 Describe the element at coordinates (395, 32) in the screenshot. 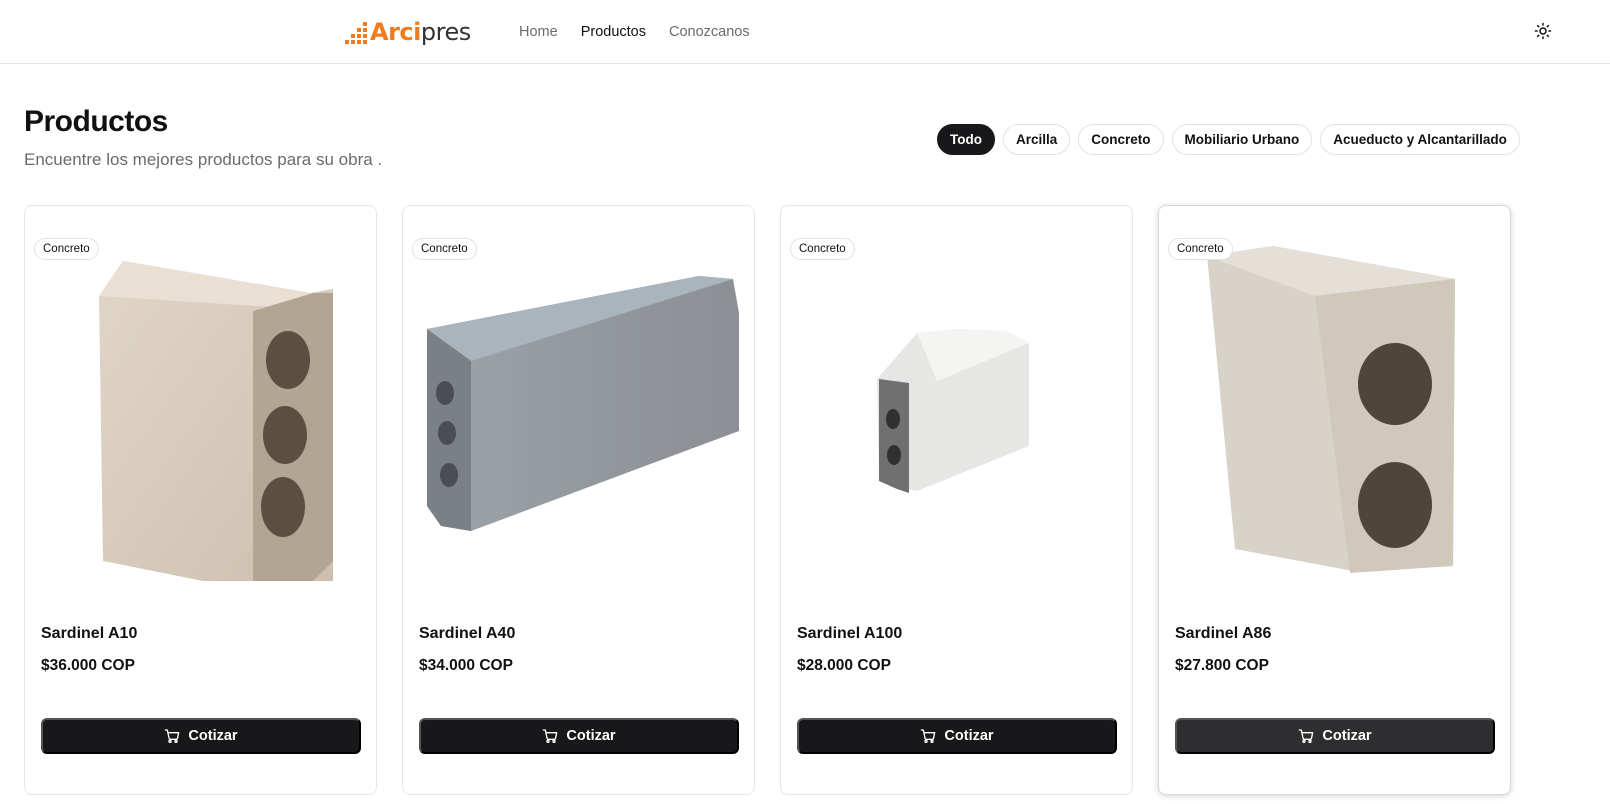

I see `logo-text-part1: Arci` at that location.